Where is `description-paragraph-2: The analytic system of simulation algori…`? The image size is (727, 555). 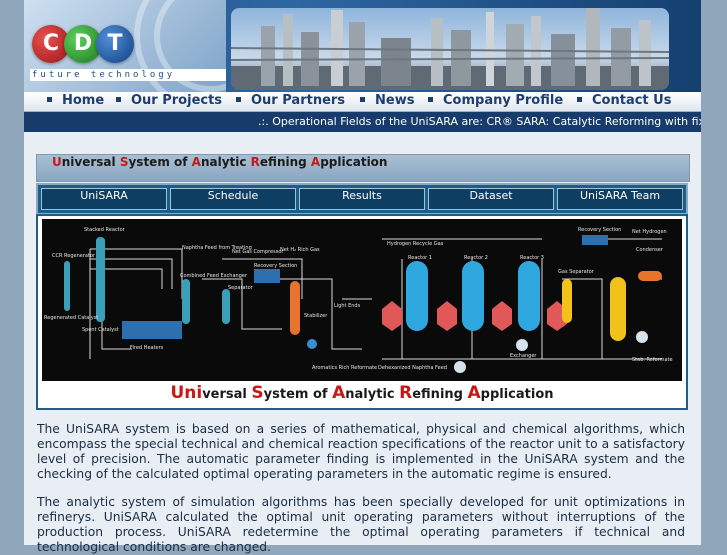
description-paragraph-2: The analytic system of simulation algori… is located at coordinates (361, 524).